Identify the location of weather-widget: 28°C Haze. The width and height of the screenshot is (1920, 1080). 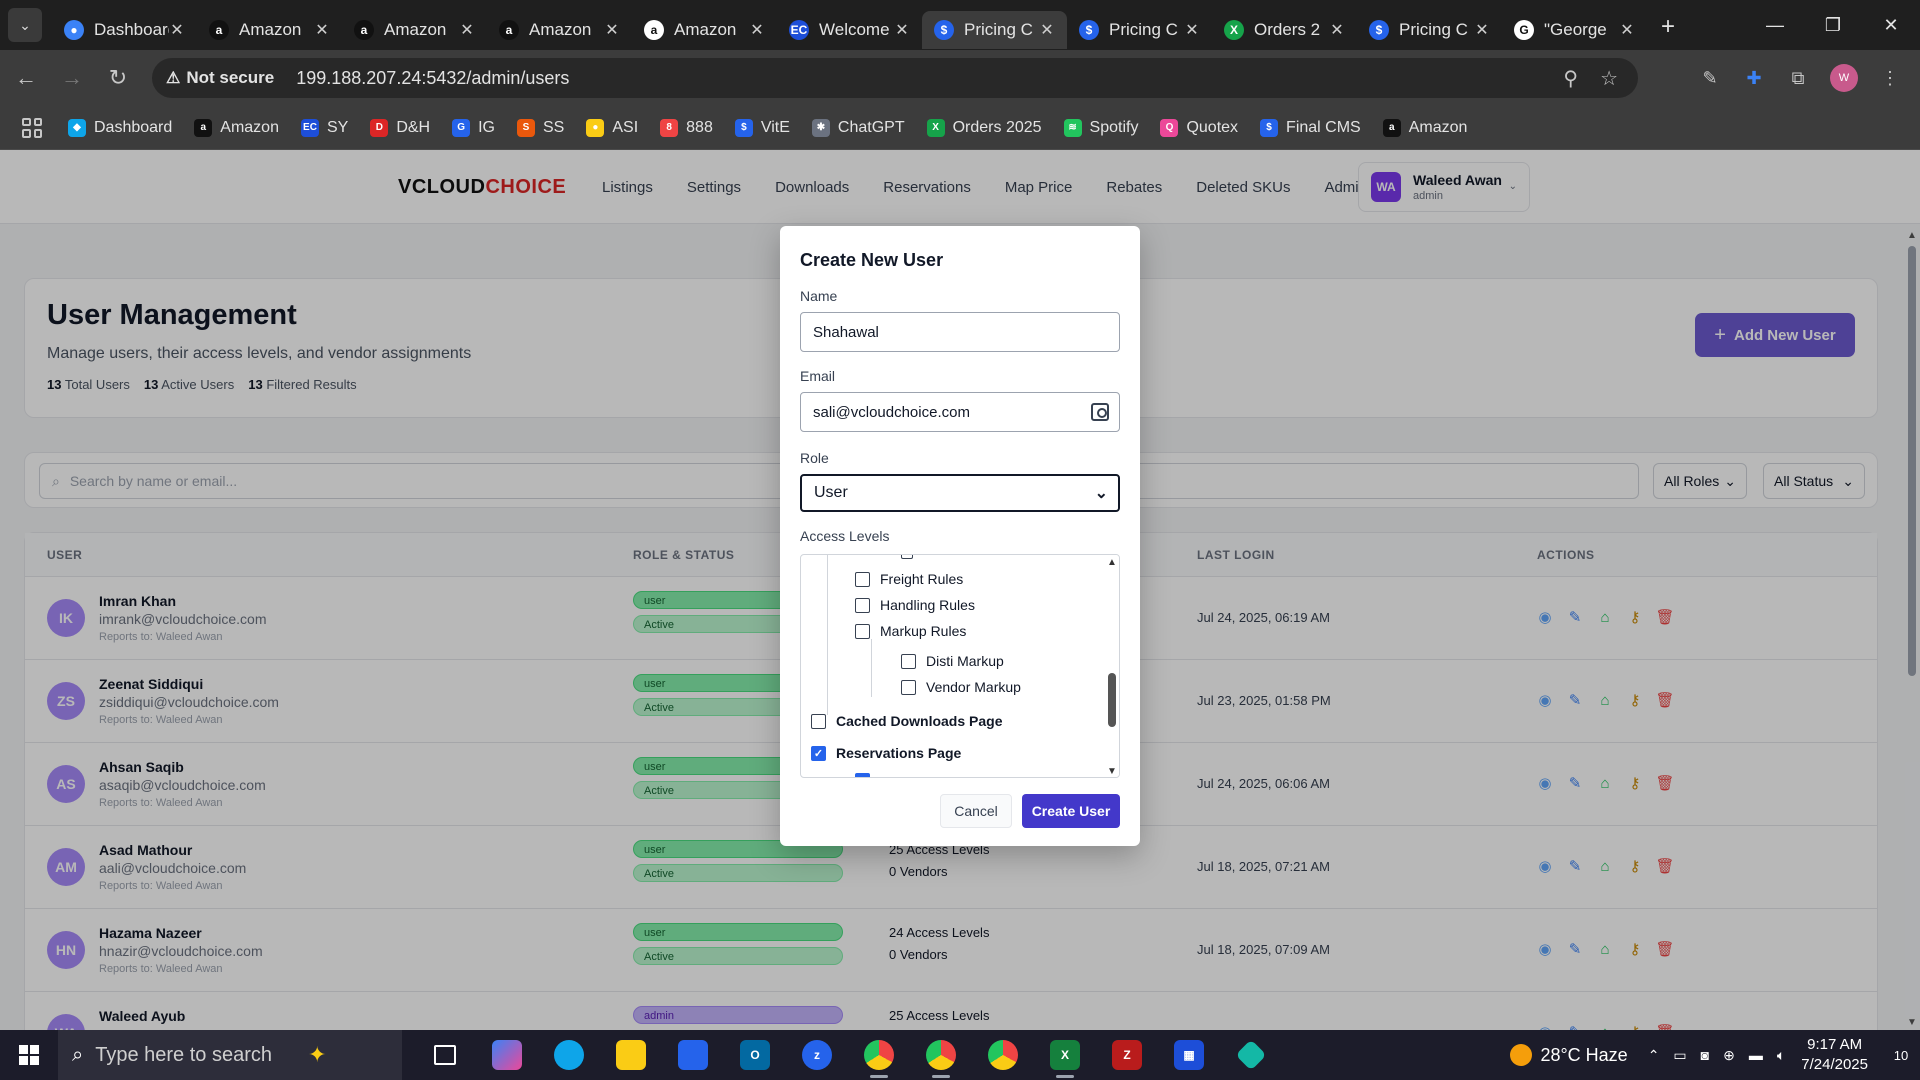
(1569, 1055).